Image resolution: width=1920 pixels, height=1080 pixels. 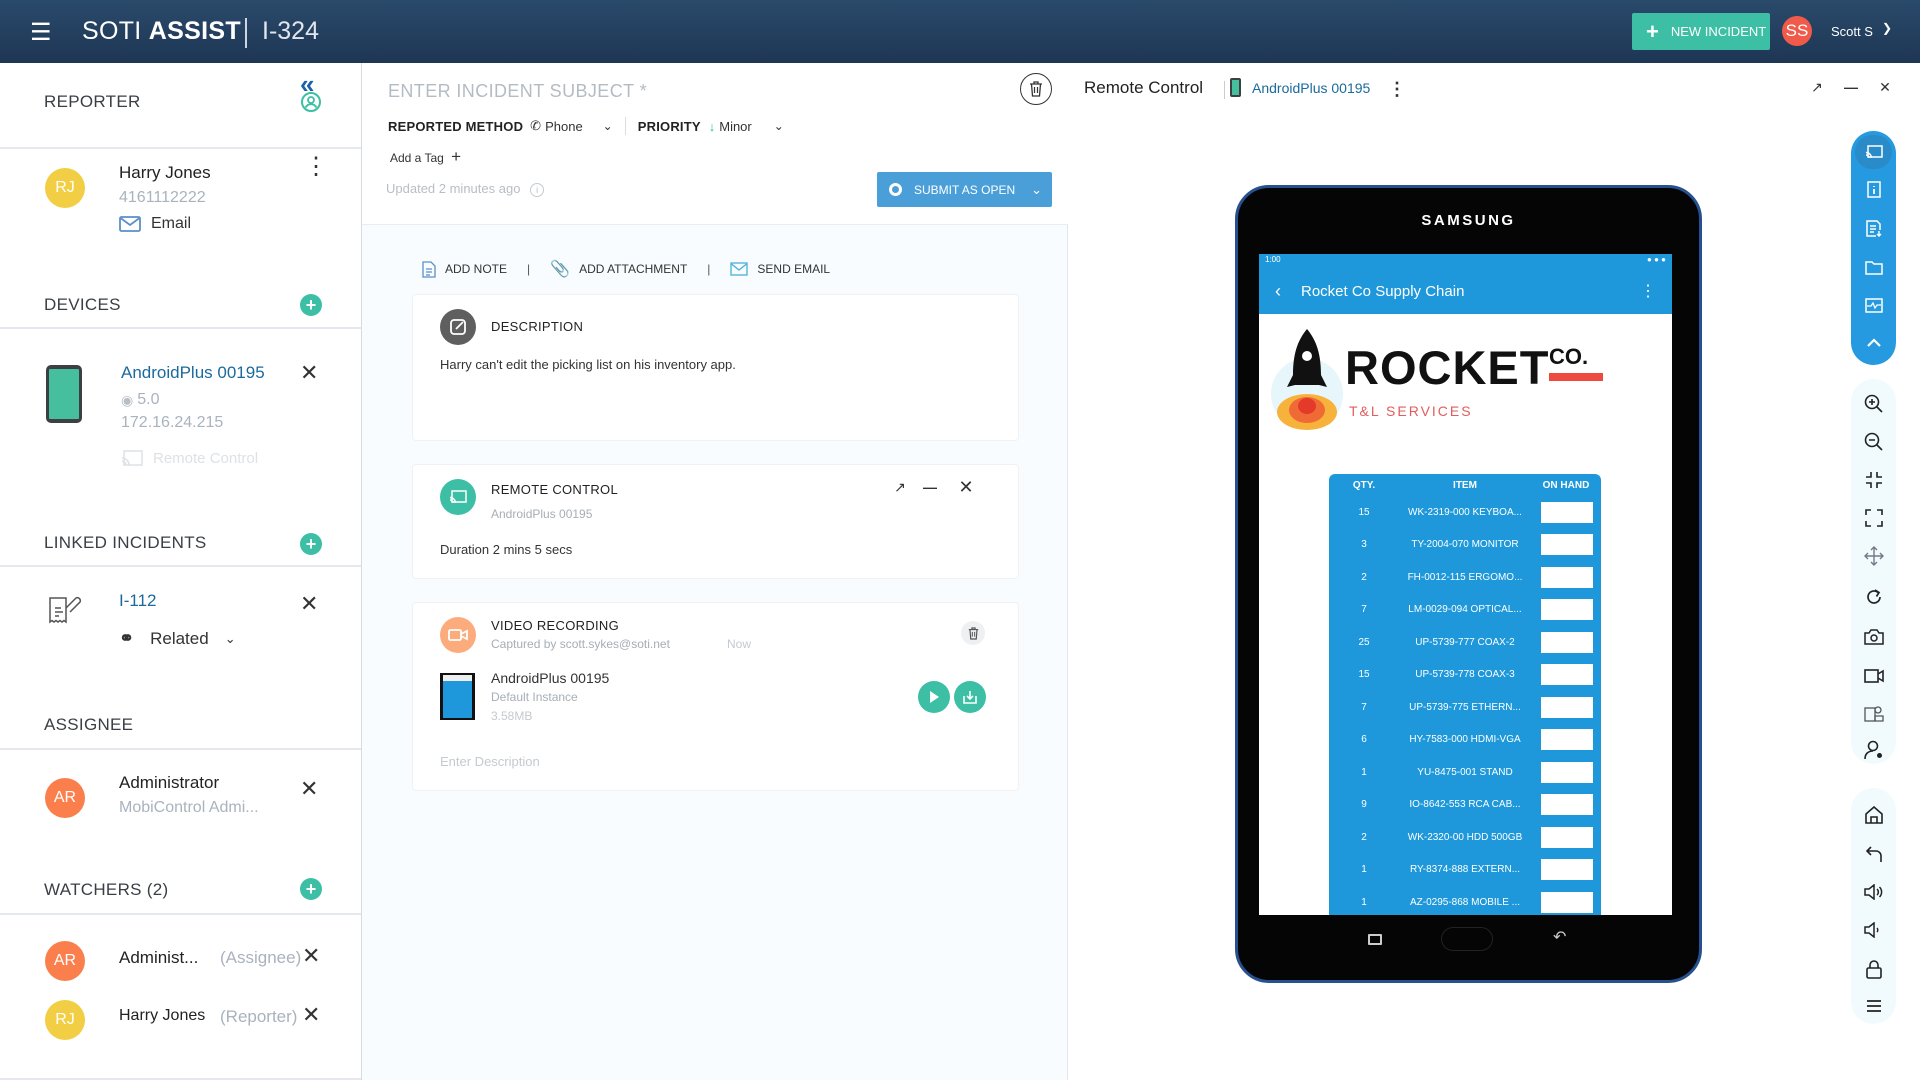 What do you see at coordinates (1873, 930) in the screenshot?
I see `volume-down-icon` at bounding box center [1873, 930].